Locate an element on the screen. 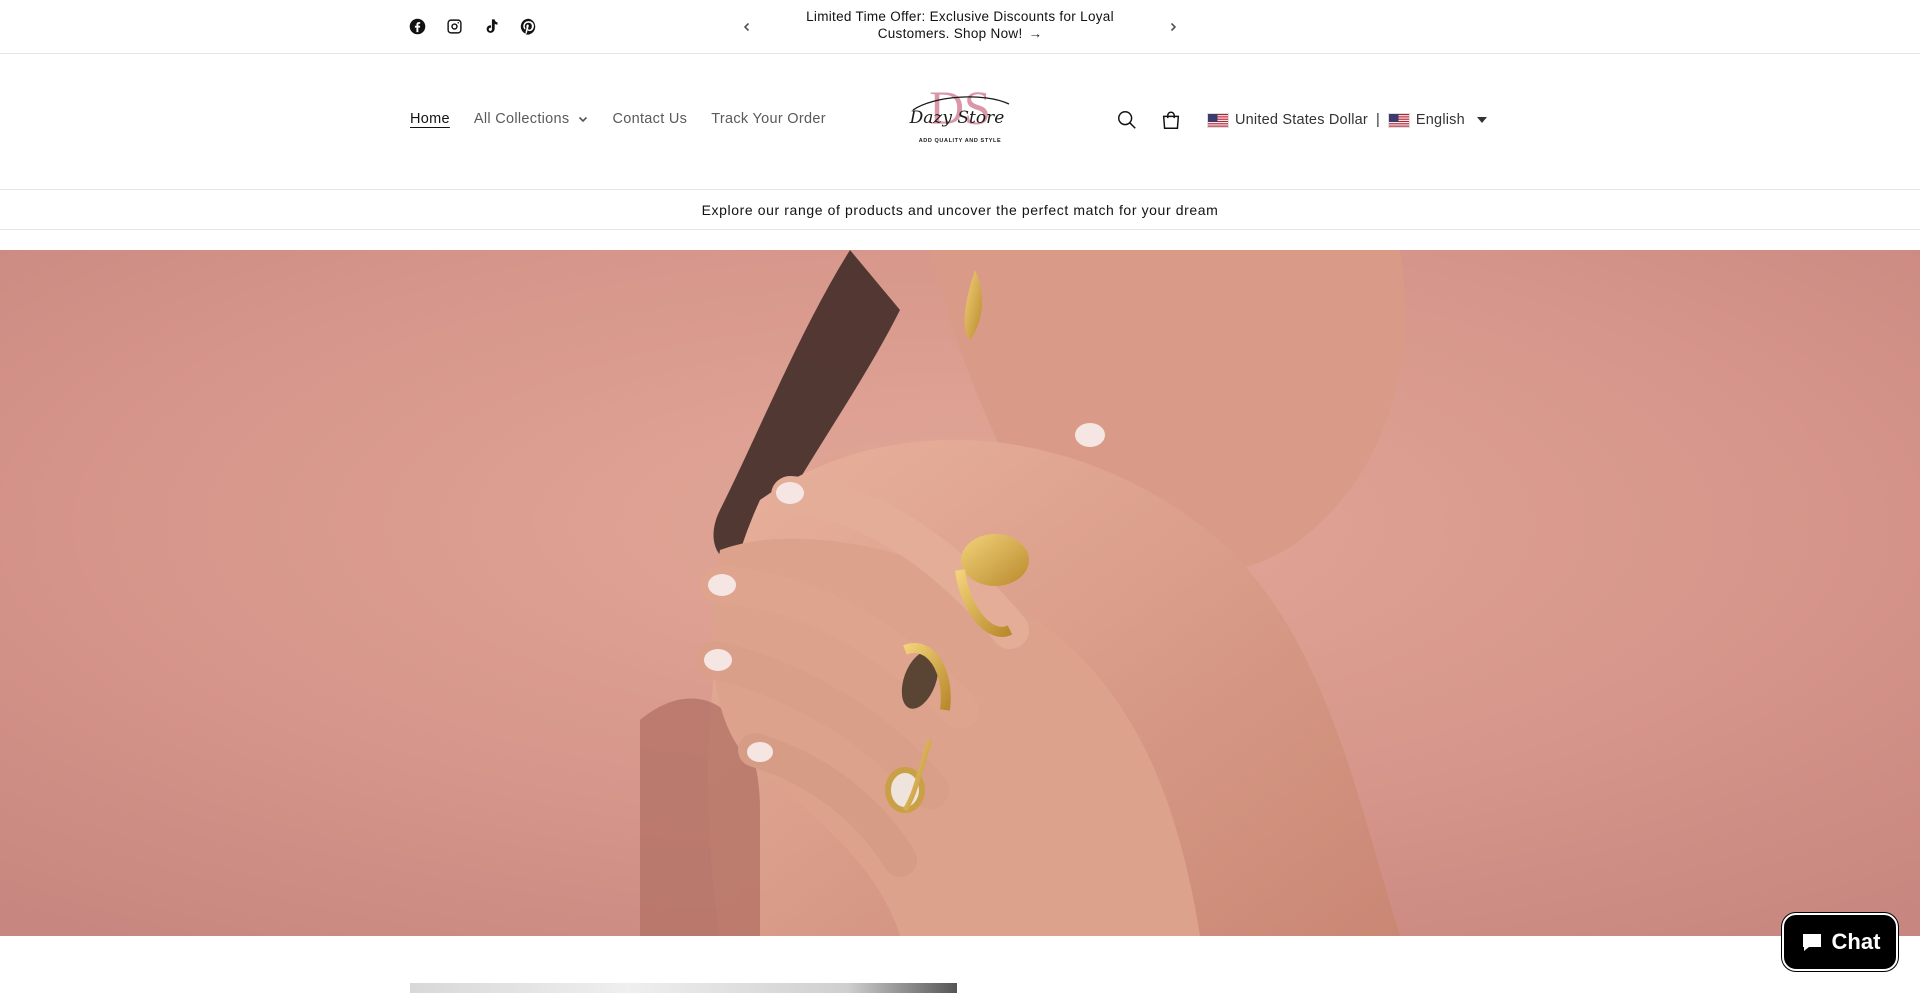 The height and width of the screenshot is (993, 1920). logo-mark: DS Dazy Store ADD QUALITY AND STYLE is located at coordinates (959, 113).